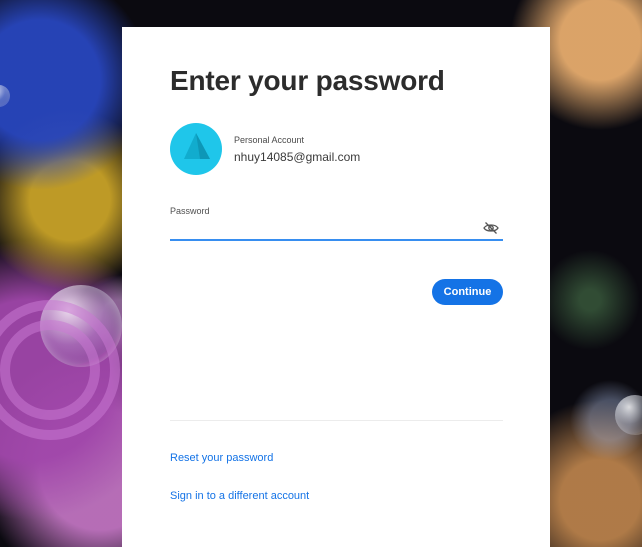 The height and width of the screenshot is (547, 642). What do you see at coordinates (320, 228) in the screenshot?
I see `password-input` at bounding box center [320, 228].